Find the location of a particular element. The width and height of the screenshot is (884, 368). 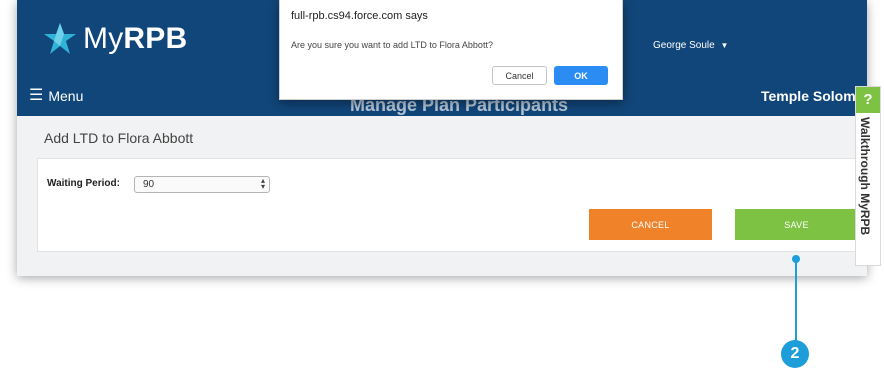

hamburger-icon: ☰ is located at coordinates (36, 95).